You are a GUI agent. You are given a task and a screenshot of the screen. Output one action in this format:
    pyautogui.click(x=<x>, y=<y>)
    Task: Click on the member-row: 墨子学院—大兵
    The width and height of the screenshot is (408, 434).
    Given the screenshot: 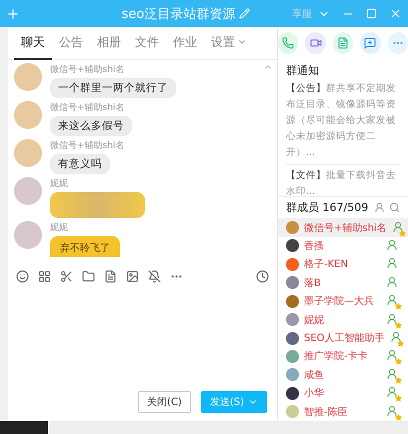 What is the action you would take?
    pyautogui.click(x=343, y=301)
    